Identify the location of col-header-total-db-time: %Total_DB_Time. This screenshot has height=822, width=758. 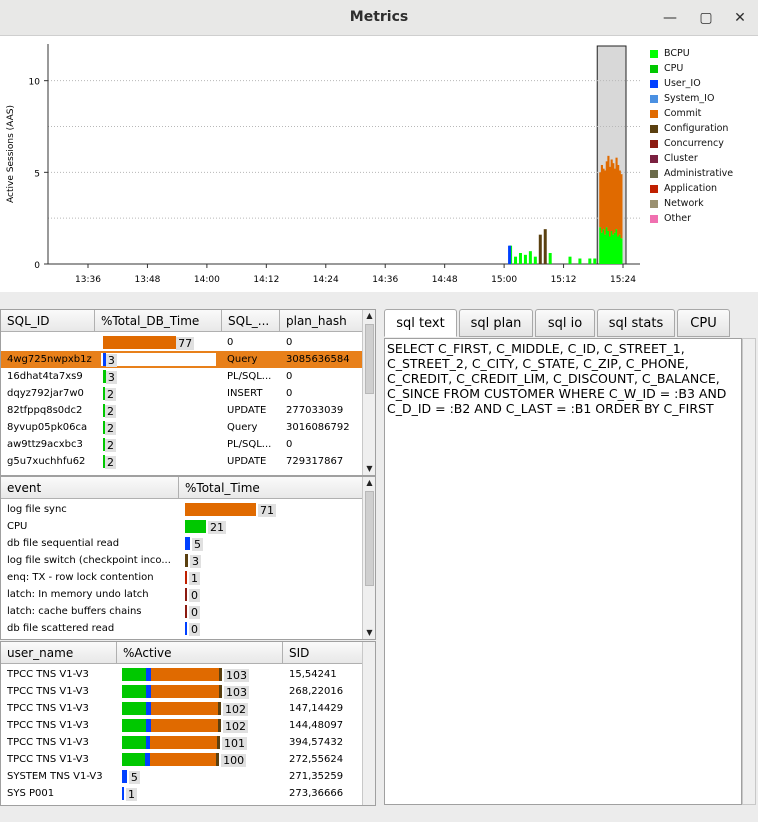
(158, 321).